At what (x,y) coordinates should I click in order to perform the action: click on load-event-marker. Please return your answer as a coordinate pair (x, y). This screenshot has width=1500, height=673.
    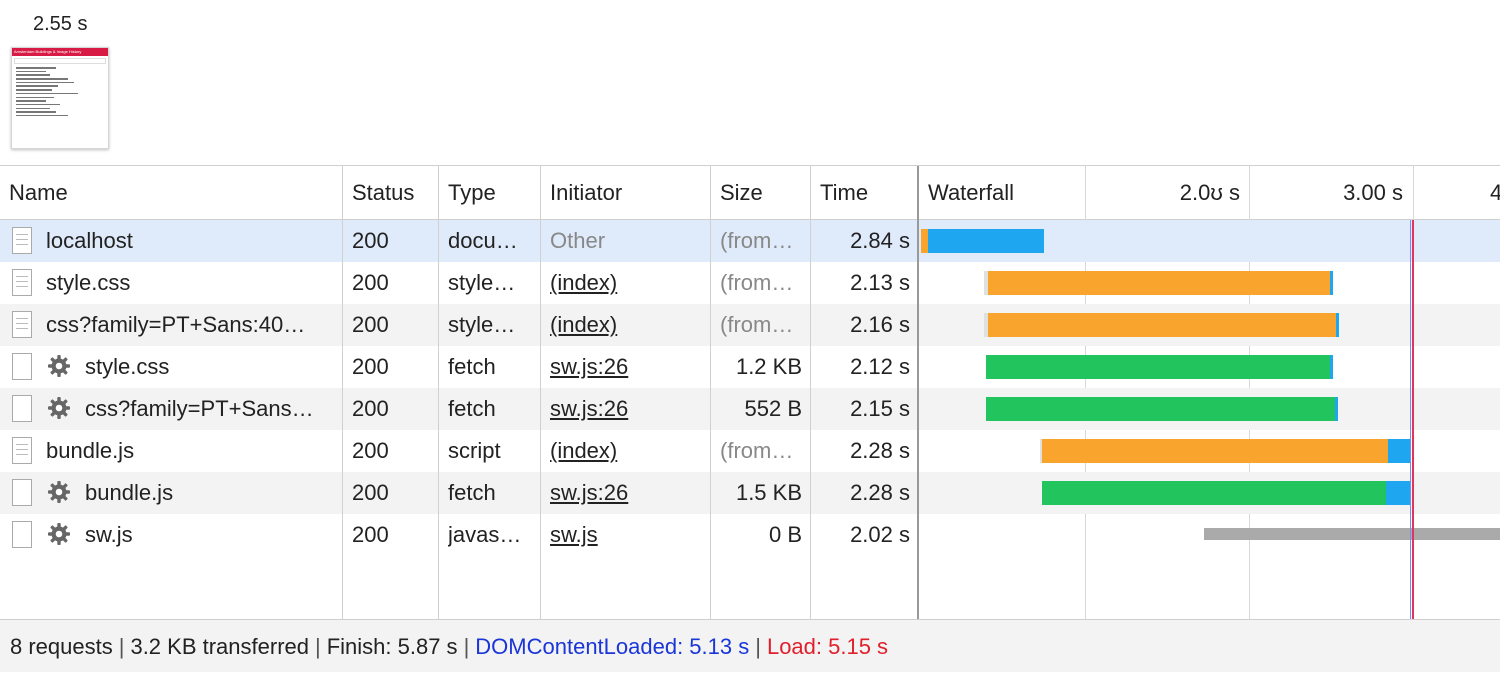
    Looking at the image, I should click on (1413, 420).